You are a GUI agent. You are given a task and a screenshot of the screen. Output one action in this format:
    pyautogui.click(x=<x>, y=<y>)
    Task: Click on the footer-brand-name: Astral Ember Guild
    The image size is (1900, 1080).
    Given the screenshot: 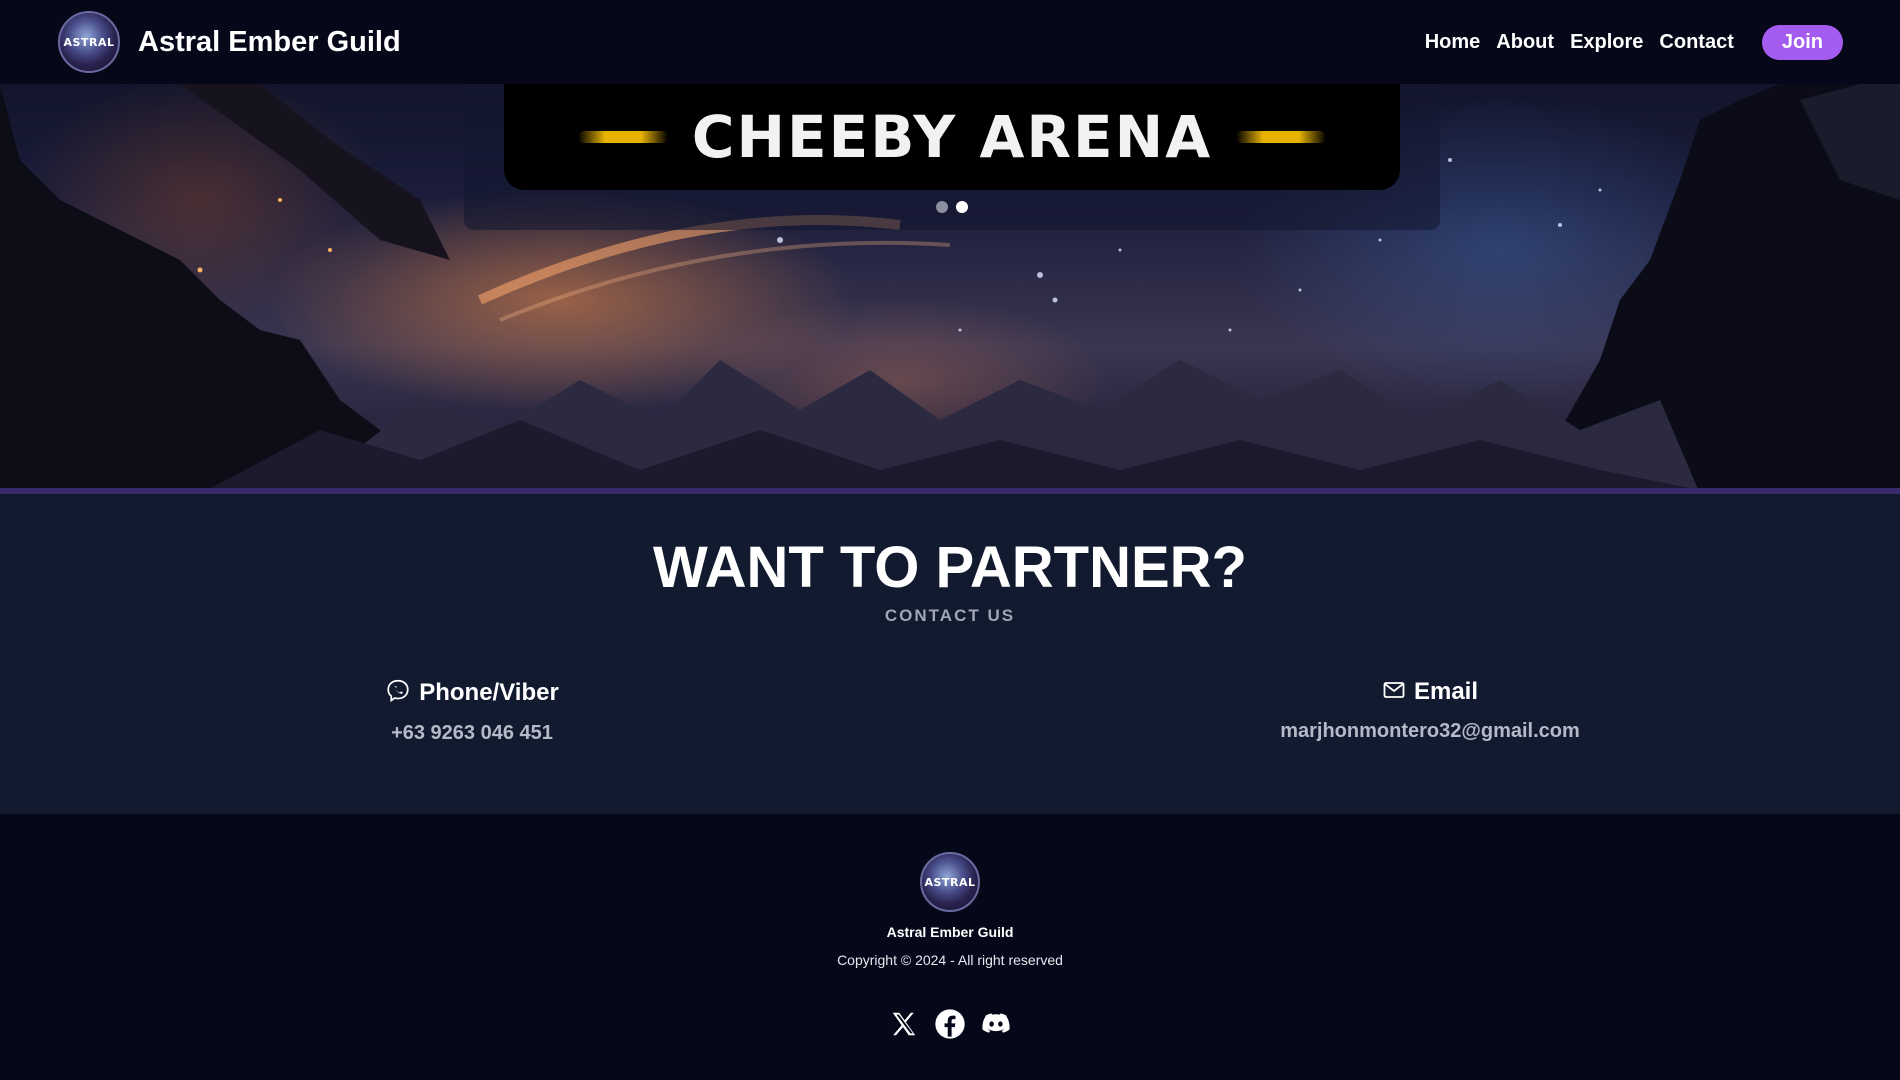 What is the action you would take?
    pyautogui.click(x=950, y=932)
    